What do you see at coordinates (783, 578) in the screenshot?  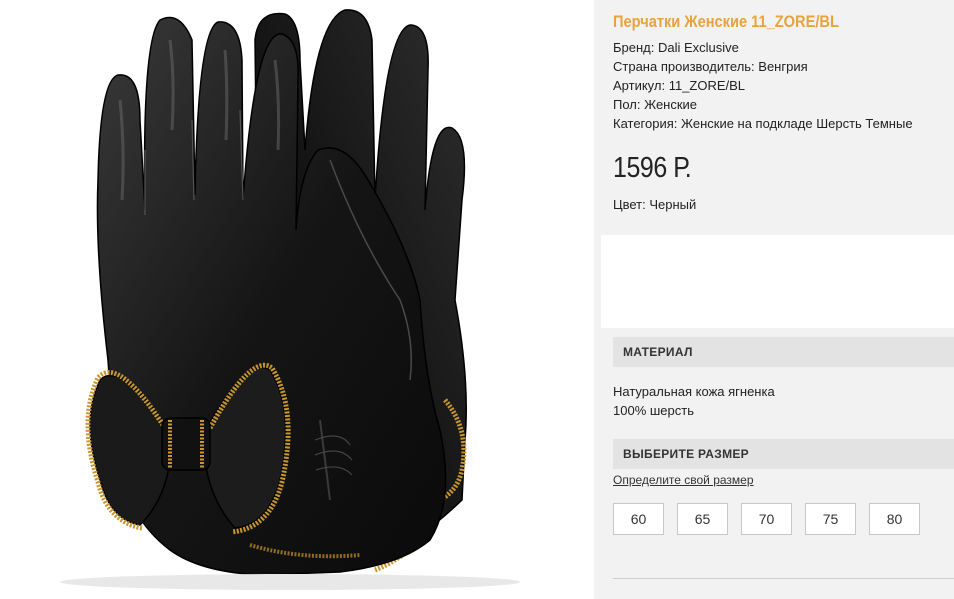 I see `divider` at bounding box center [783, 578].